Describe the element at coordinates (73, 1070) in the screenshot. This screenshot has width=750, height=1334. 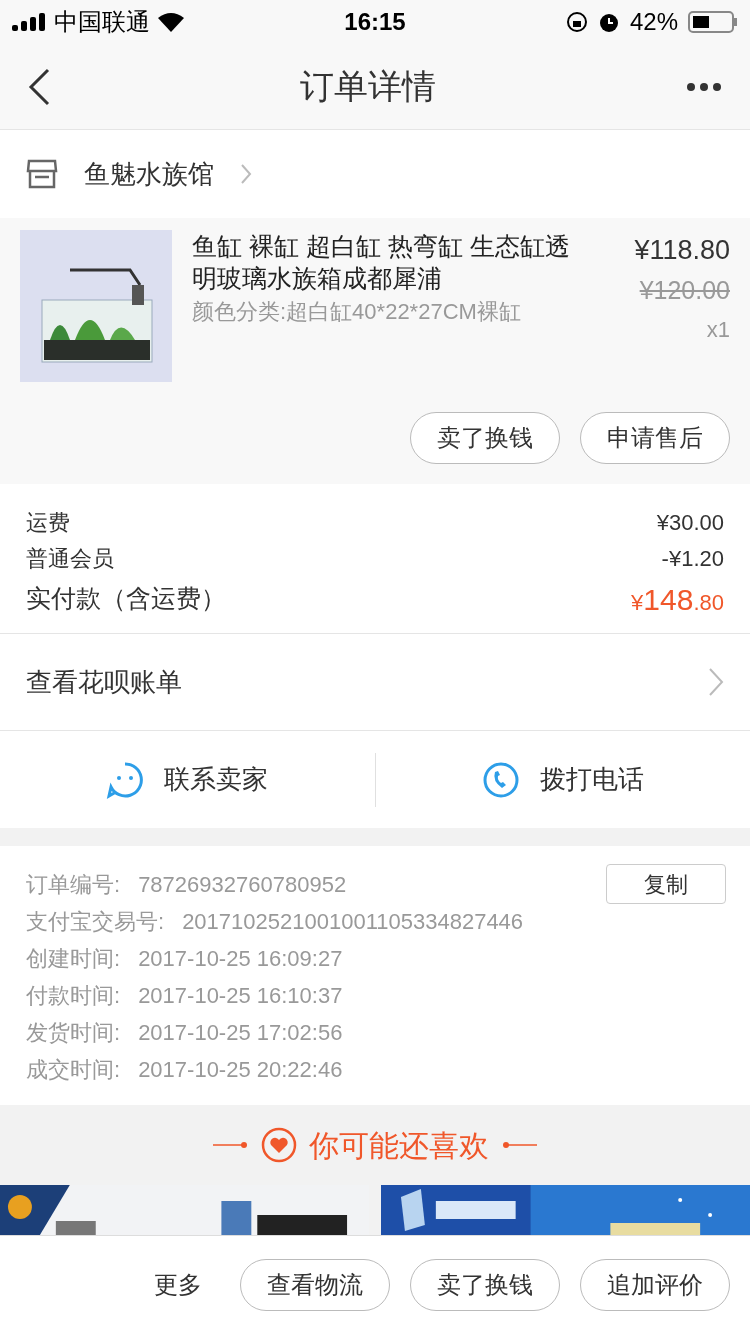
I see `info-label: 成交时间:` at that location.